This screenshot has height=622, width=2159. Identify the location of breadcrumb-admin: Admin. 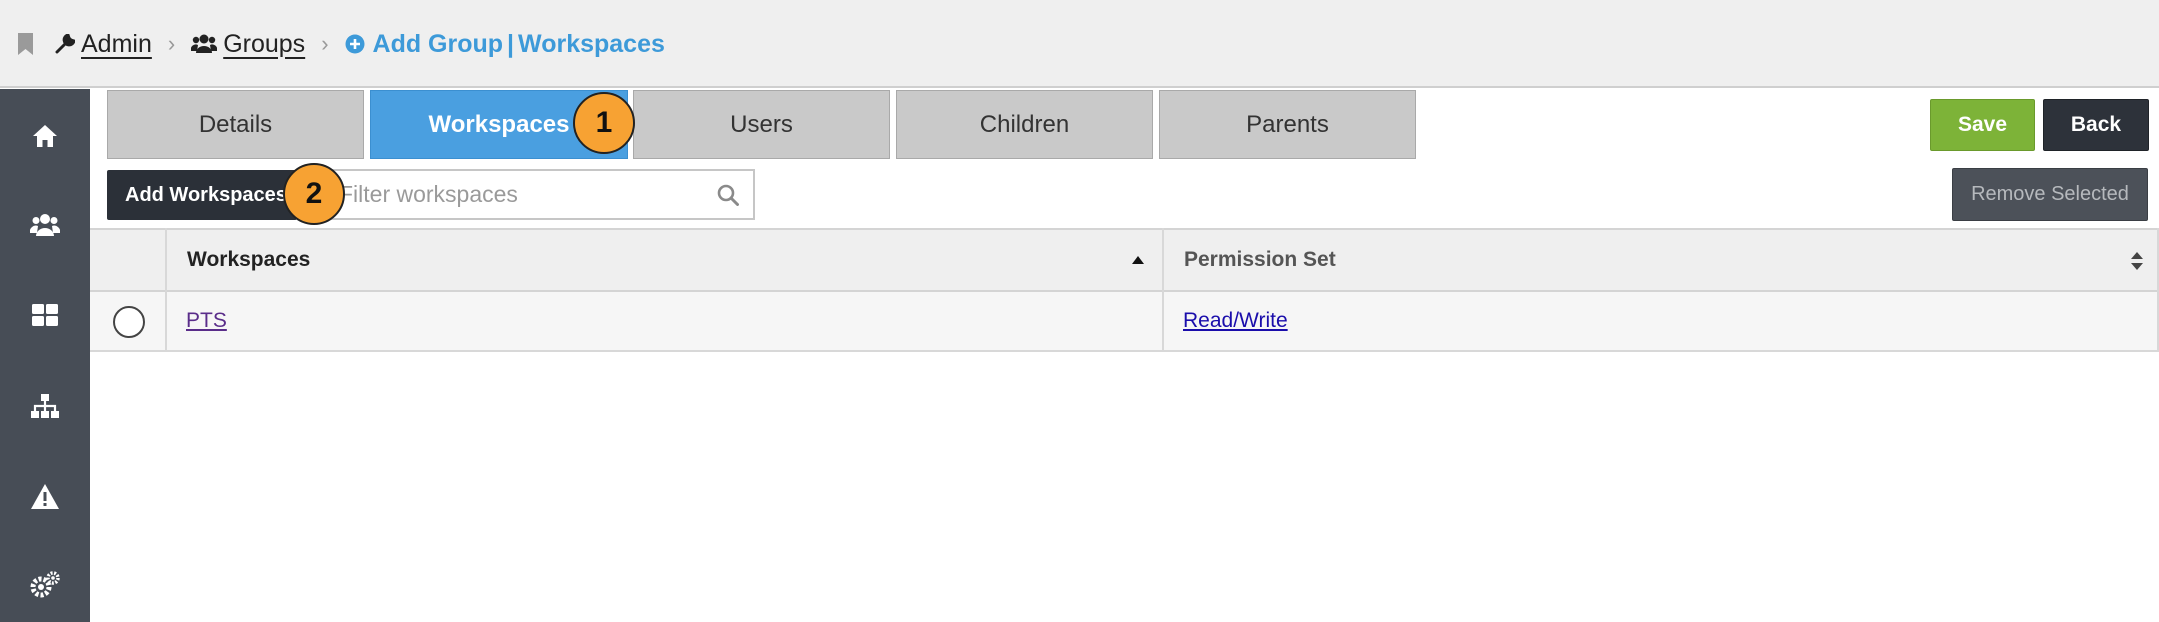
(103, 44).